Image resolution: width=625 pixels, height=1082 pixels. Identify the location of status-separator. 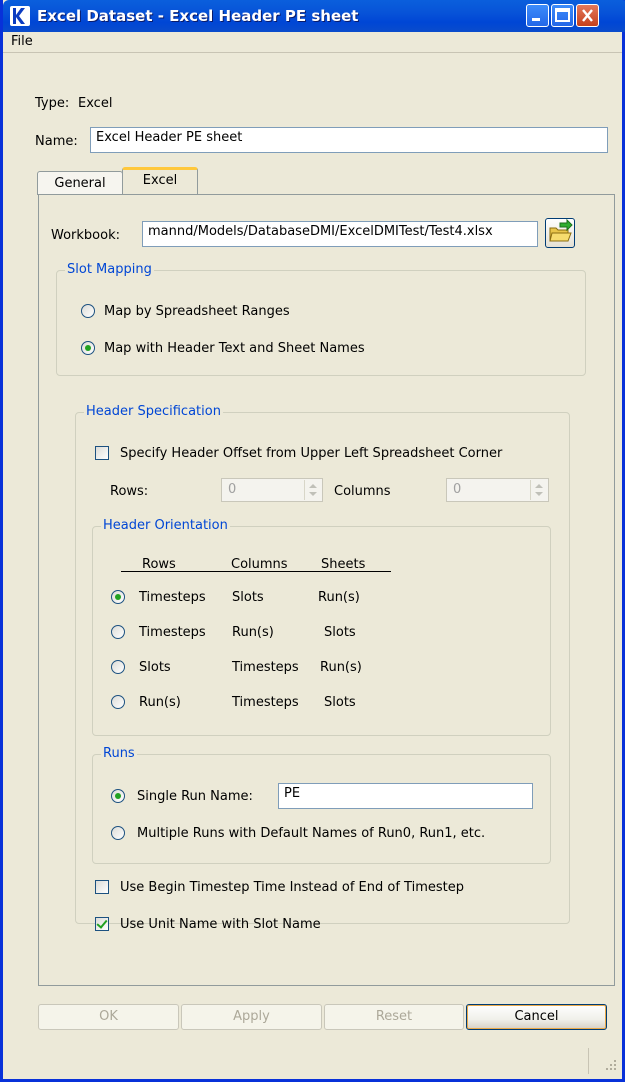
(588, 1061).